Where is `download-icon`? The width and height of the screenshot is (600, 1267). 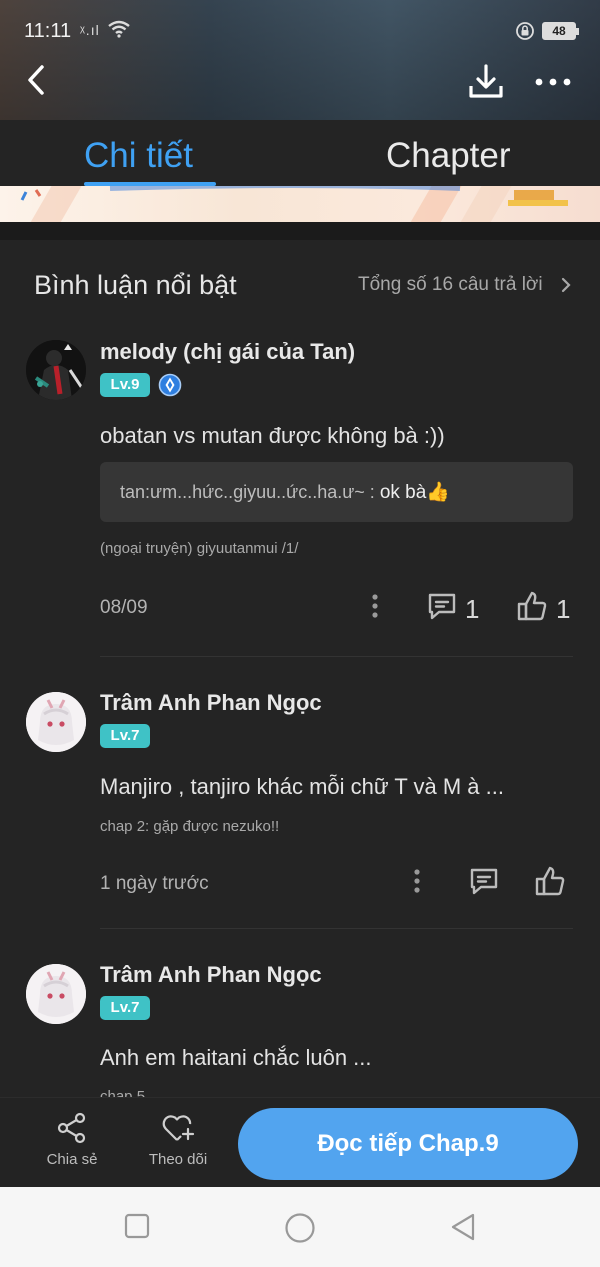 download-icon is located at coordinates (486, 81).